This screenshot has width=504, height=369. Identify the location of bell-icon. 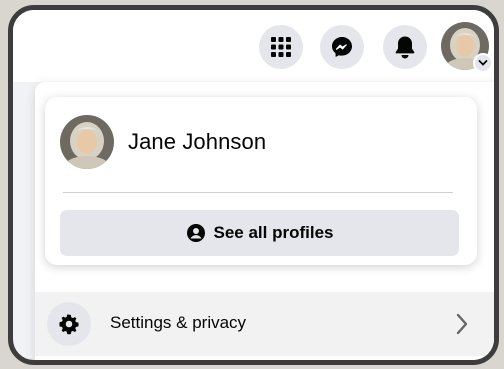
(405, 47).